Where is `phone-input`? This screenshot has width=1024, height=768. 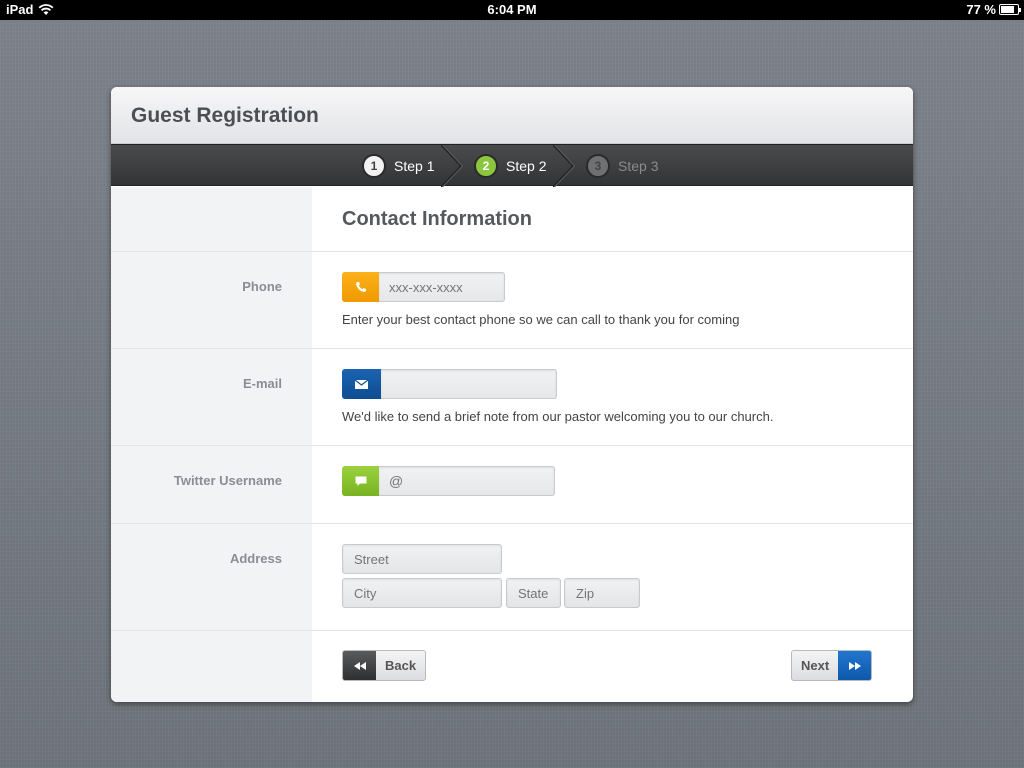 phone-input is located at coordinates (442, 287).